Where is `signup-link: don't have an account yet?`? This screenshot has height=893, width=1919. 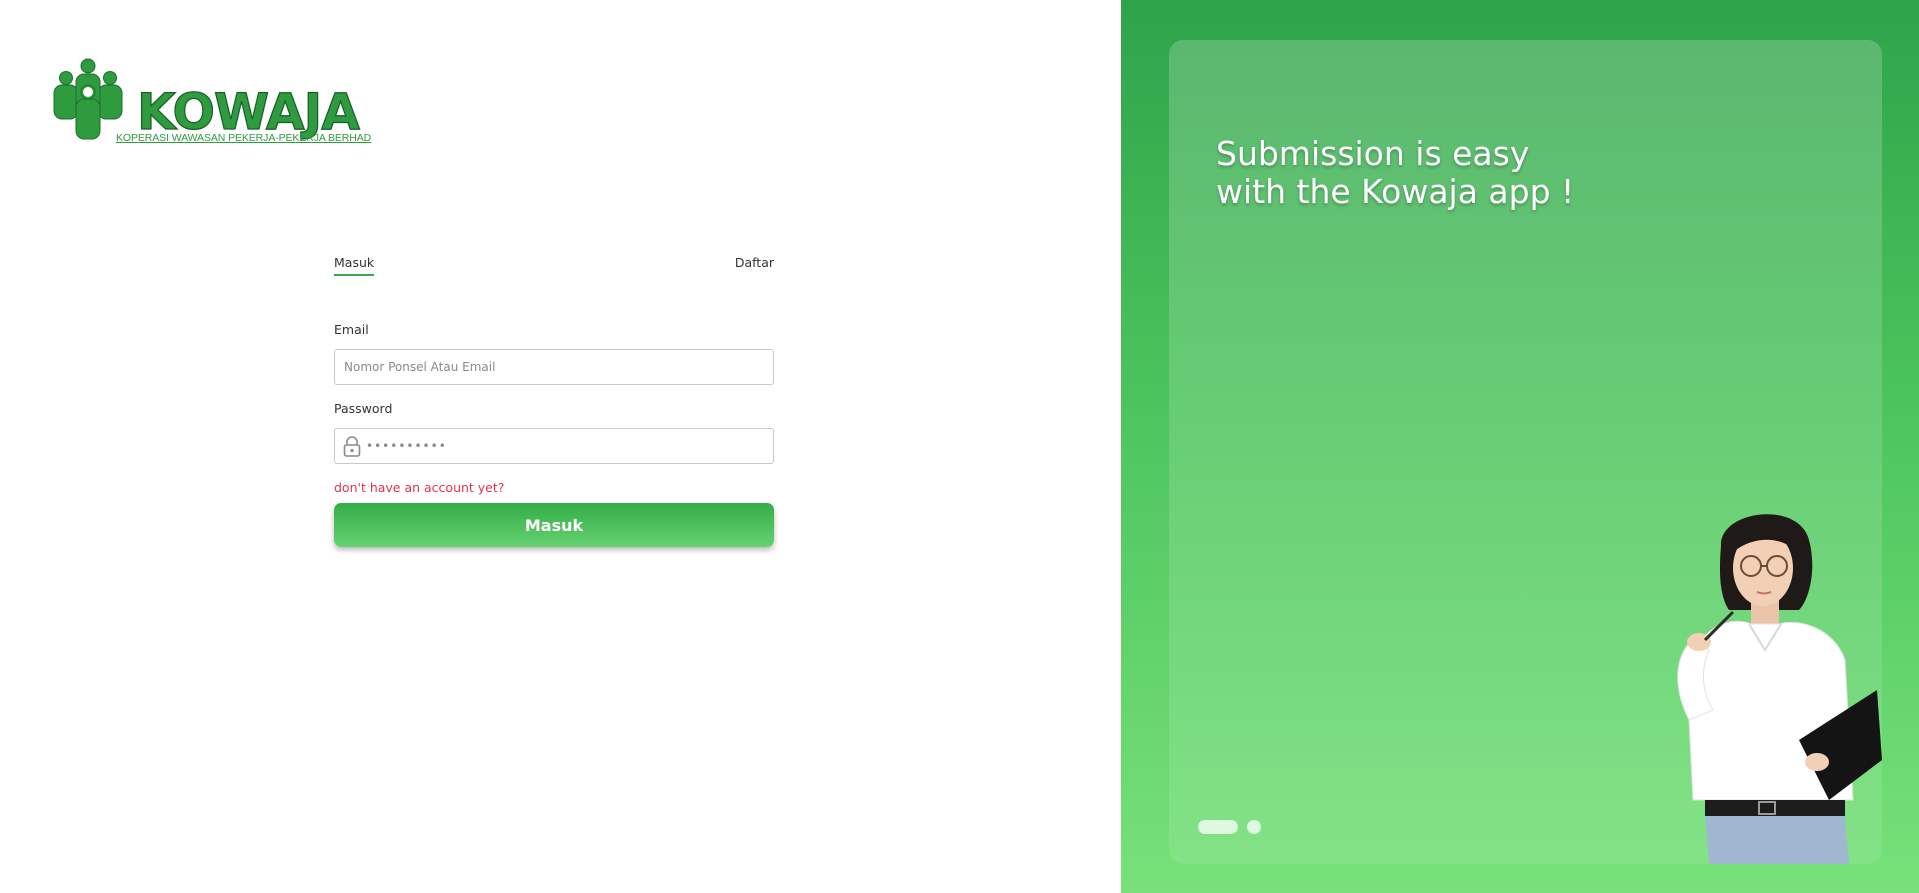 signup-link: don't have an account yet? is located at coordinates (554, 487).